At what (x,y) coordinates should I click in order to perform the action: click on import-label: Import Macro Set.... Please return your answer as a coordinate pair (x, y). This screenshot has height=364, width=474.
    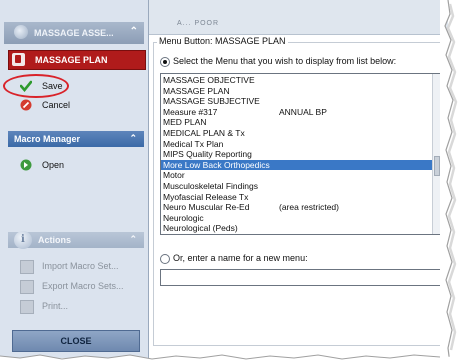
    Looking at the image, I should click on (80, 266).